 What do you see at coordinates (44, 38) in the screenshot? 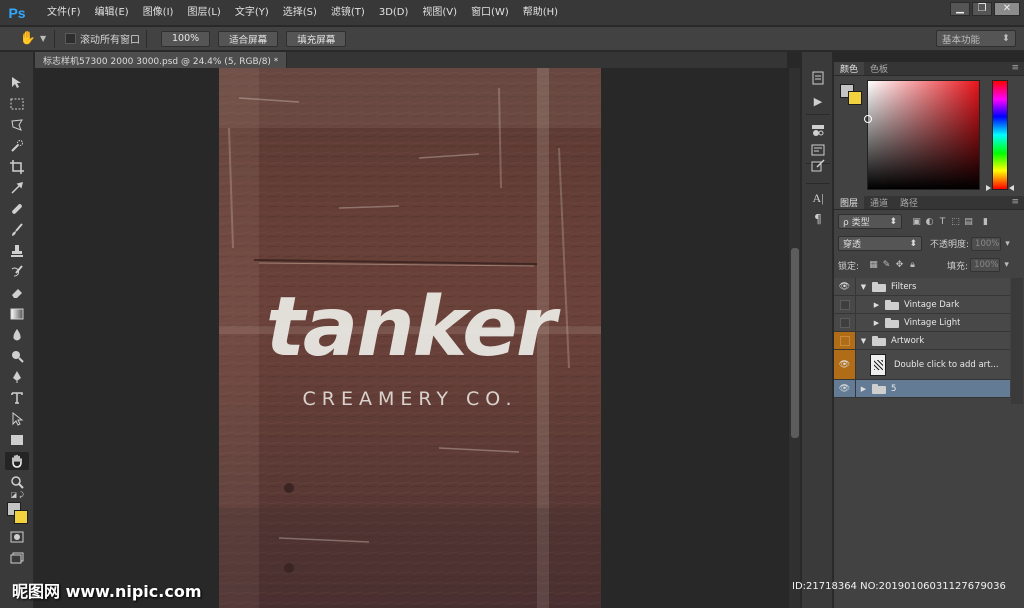
I see `chevron-down-icon: ▼` at bounding box center [44, 38].